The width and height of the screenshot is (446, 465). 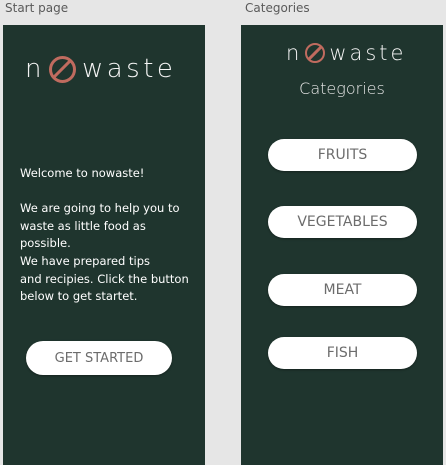 What do you see at coordinates (79, 296) in the screenshot?
I see `welcome-line: below to get startet.` at bounding box center [79, 296].